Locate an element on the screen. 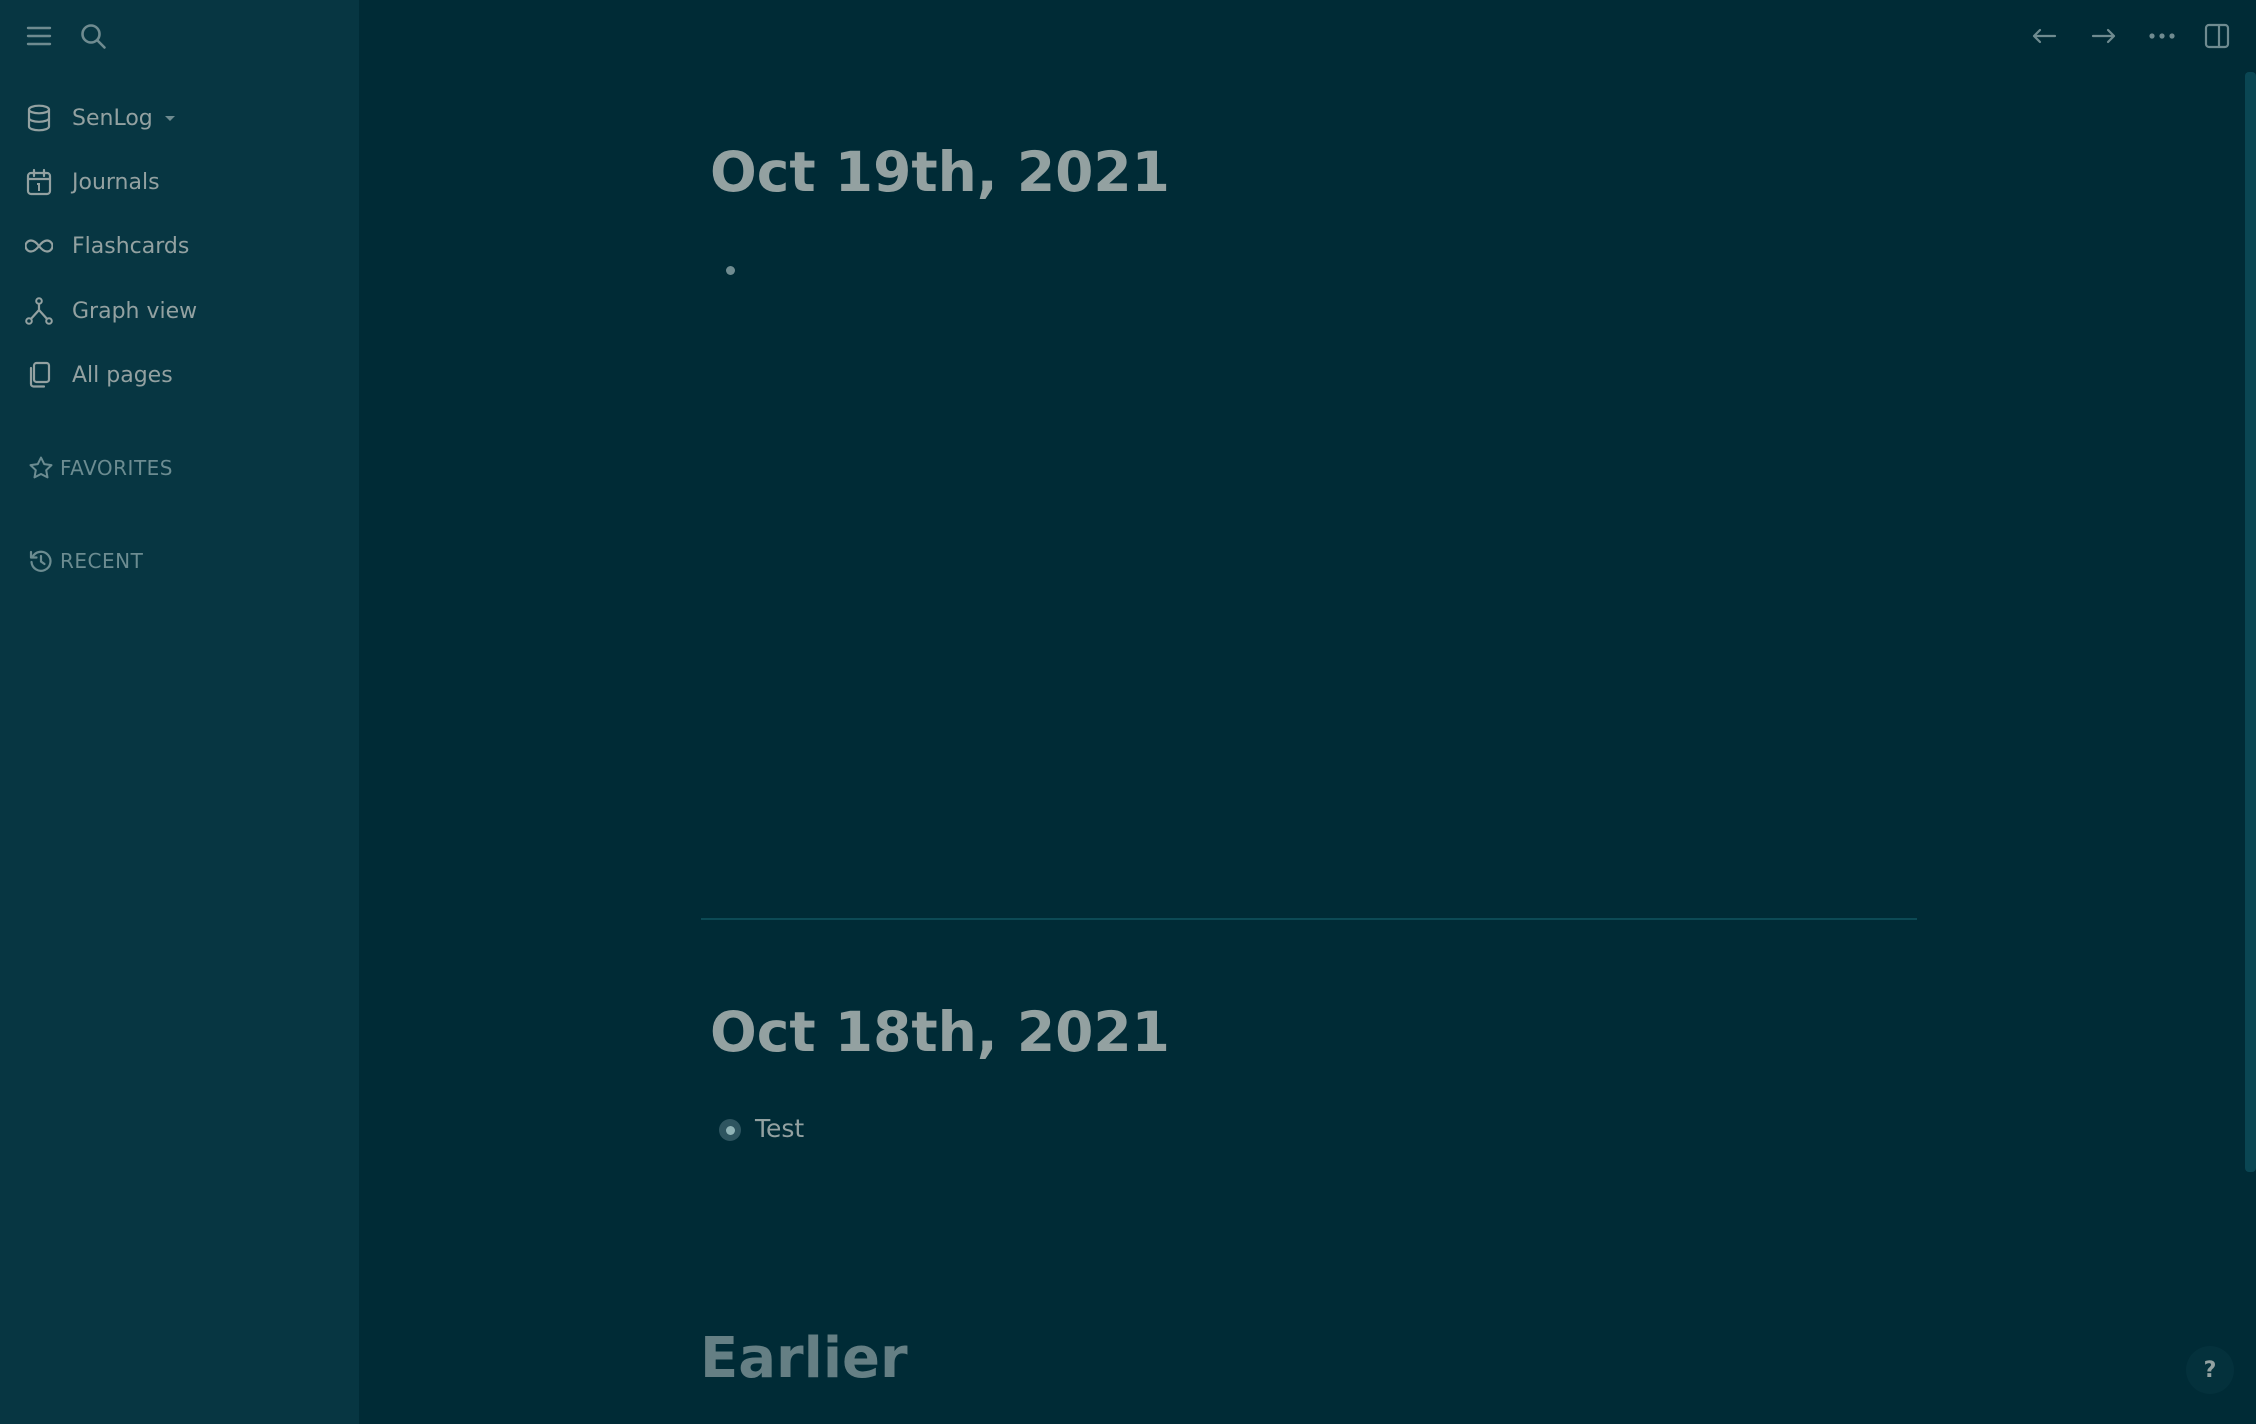  scrollbar is located at coordinates (2250, 622).